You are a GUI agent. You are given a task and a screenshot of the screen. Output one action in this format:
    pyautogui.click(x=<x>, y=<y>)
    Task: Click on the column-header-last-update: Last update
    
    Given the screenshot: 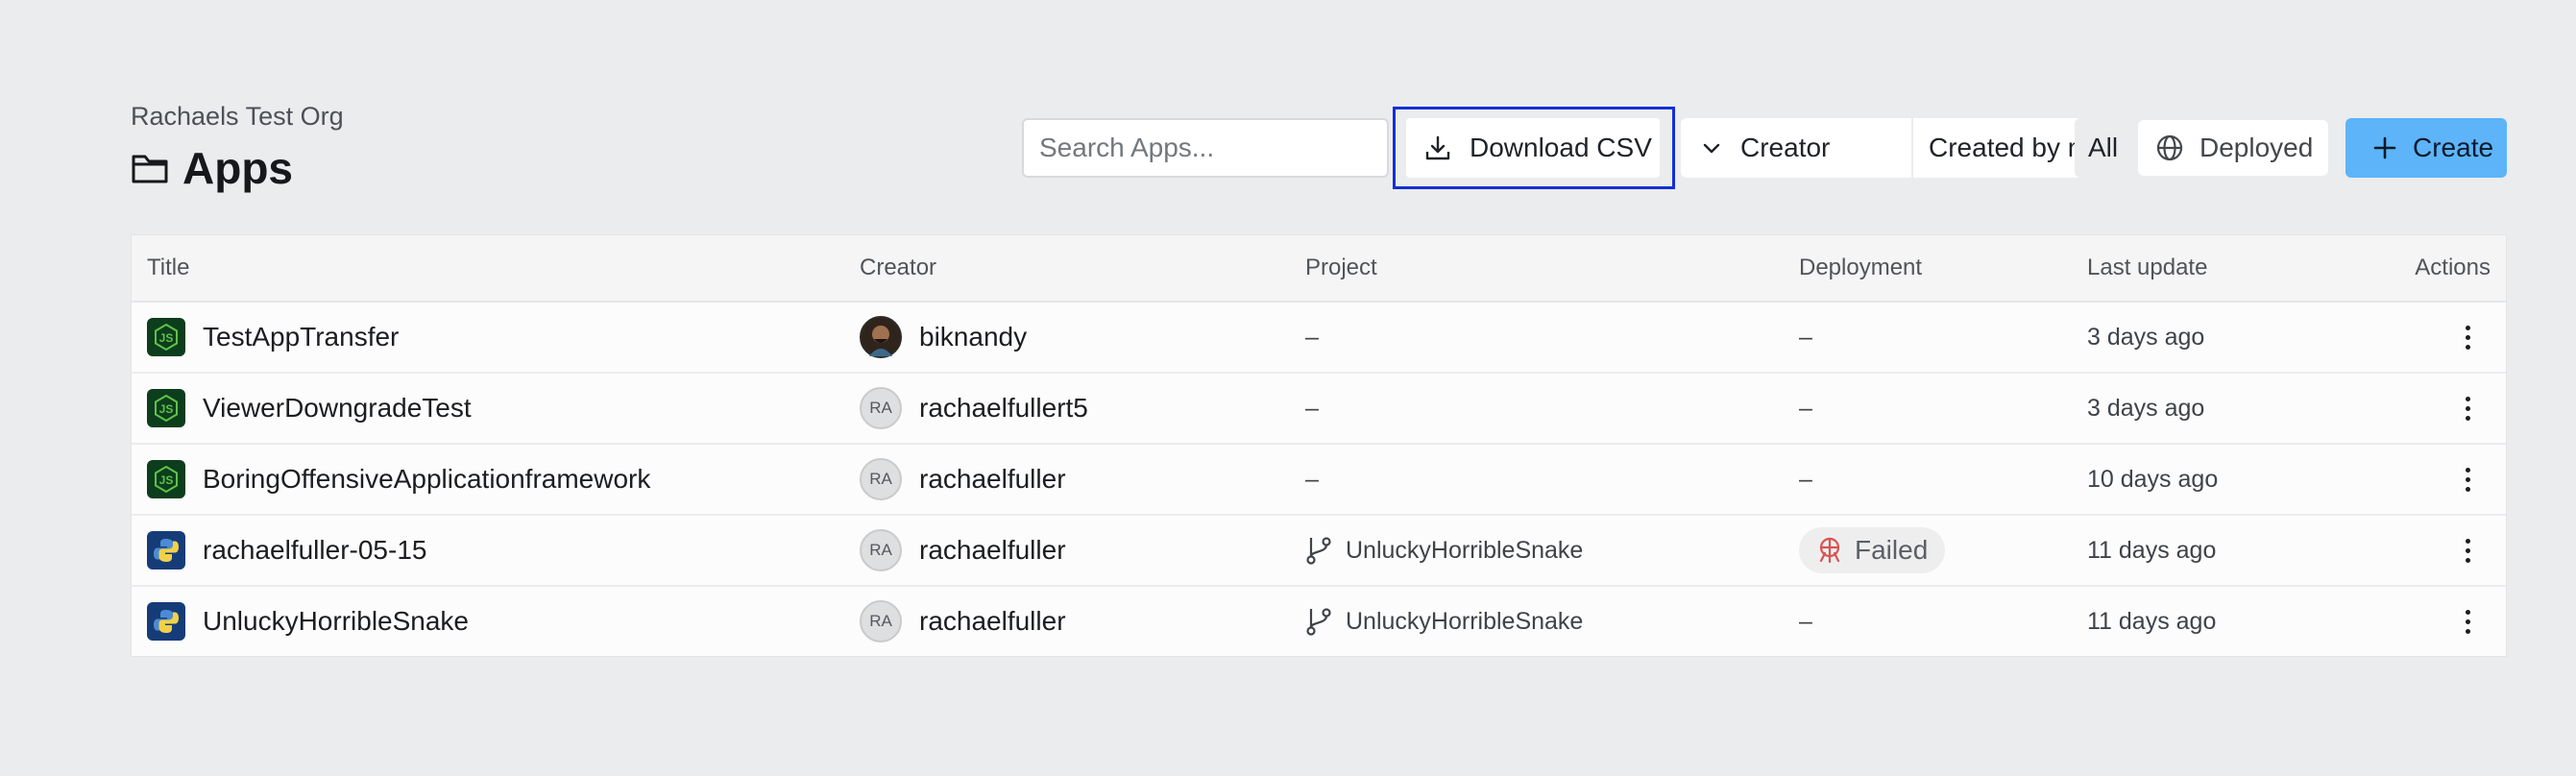 What is the action you would take?
    pyautogui.click(x=2147, y=268)
    